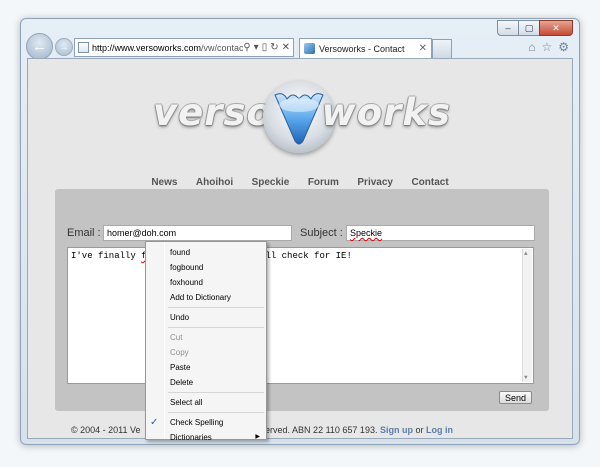 The image size is (600, 467). What do you see at coordinates (83, 47) in the screenshot?
I see `page-icon` at bounding box center [83, 47].